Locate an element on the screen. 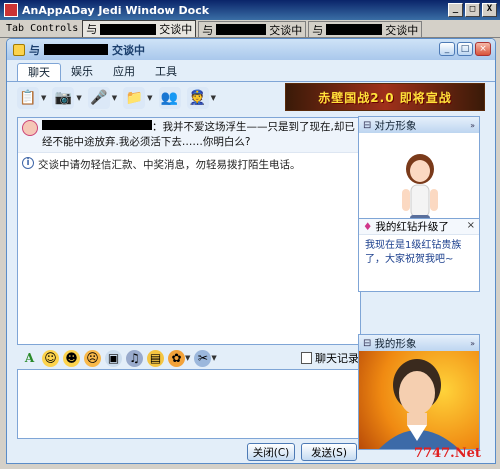 The width and height of the screenshot is (500, 469). notification-title: 我的红钻升级了 is located at coordinates (412, 227).